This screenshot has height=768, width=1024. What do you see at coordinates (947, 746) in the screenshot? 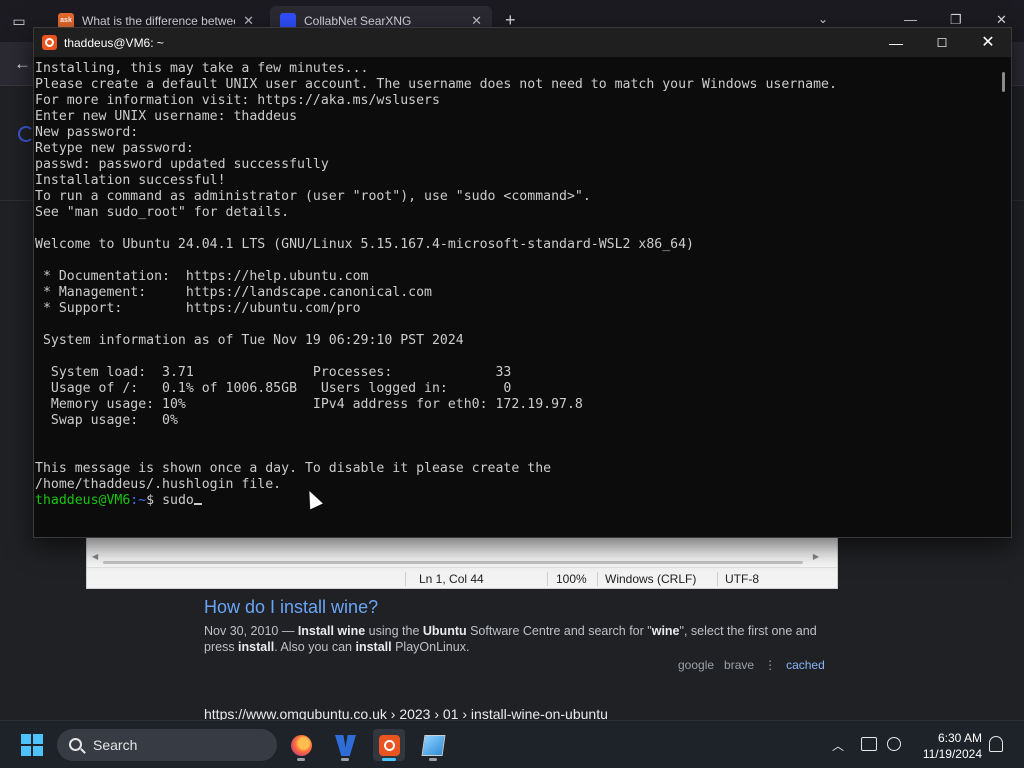
I see `clock: 6:30 AM 11/19/2024` at bounding box center [947, 746].